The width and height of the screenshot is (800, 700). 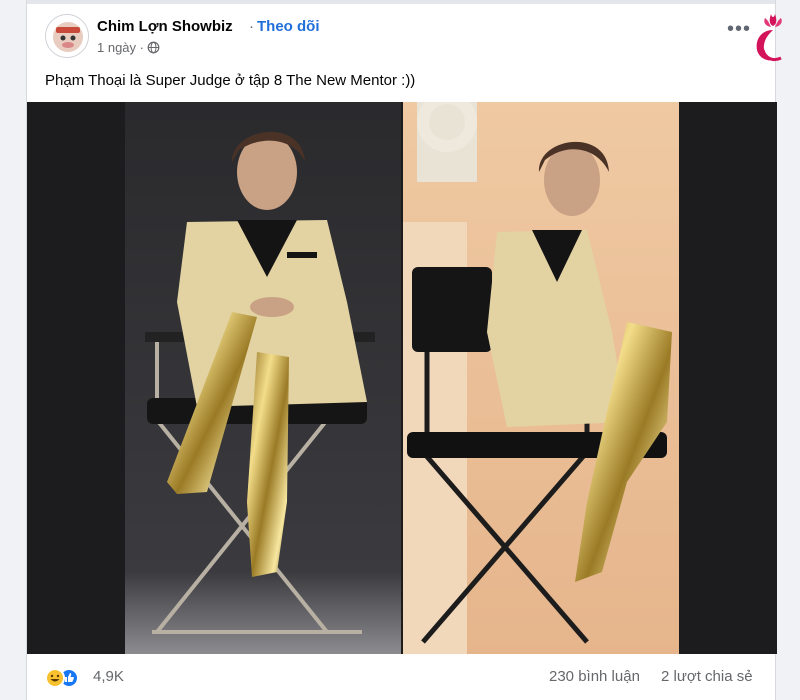 I want to click on lotus-logo, so click(x=769, y=38).